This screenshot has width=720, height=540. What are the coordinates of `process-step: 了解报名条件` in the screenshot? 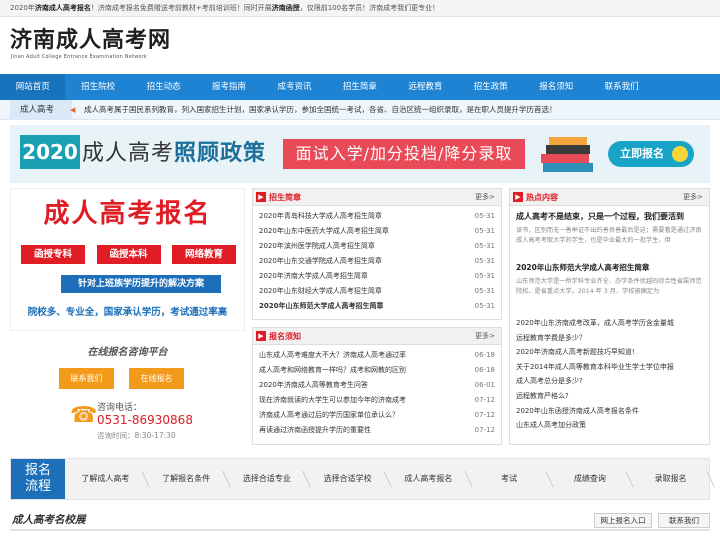 It's located at (186, 479).